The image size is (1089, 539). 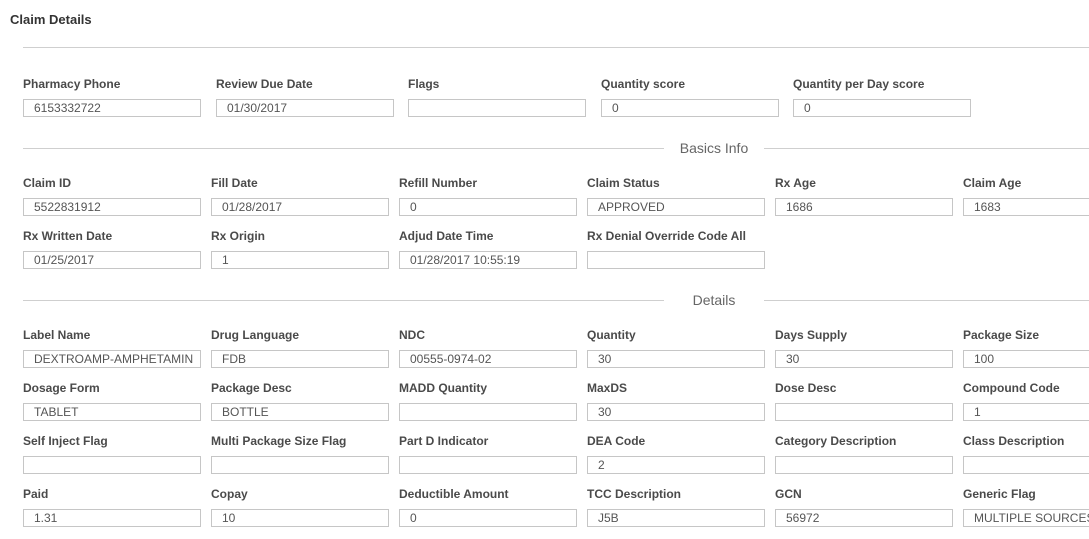 I want to click on flags-input, so click(x=497, y=108).